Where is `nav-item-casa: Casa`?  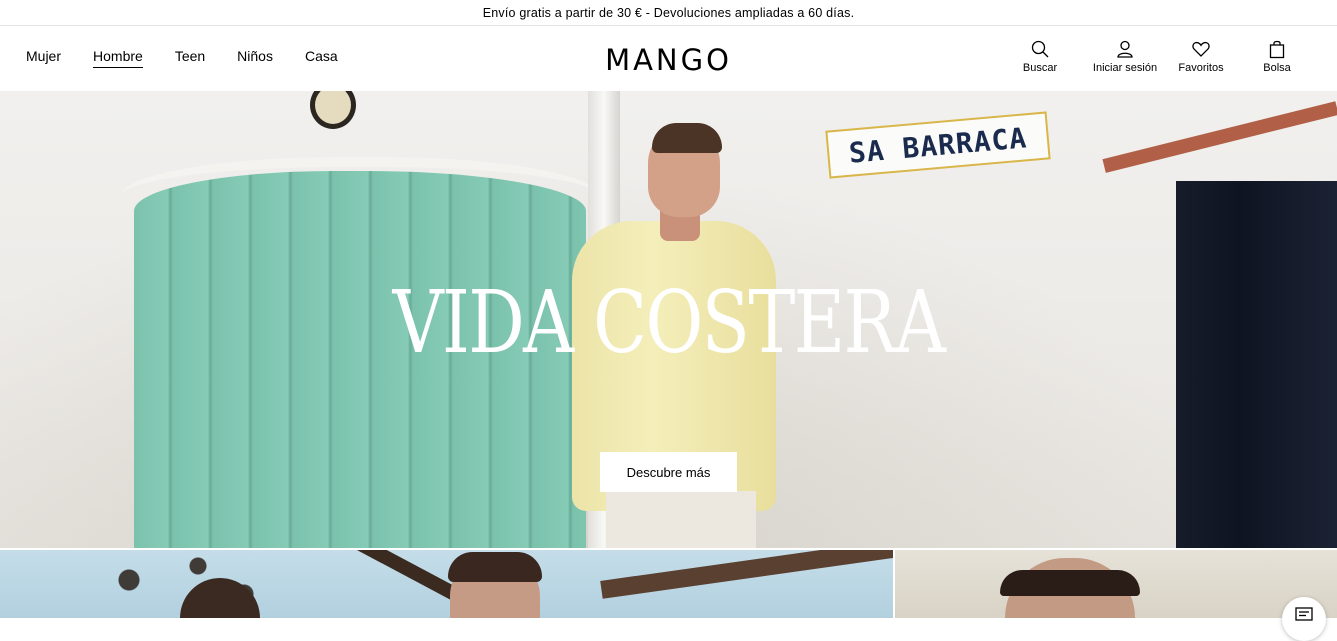 nav-item-casa: Casa is located at coordinates (321, 58).